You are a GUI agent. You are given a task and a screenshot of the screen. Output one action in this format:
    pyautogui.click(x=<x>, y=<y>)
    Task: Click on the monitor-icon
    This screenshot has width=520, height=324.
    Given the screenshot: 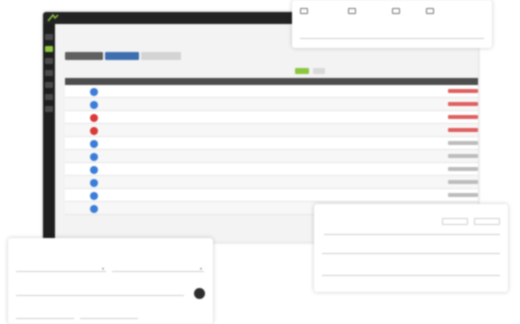 What is the action you would take?
    pyautogui.click(x=304, y=11)
    